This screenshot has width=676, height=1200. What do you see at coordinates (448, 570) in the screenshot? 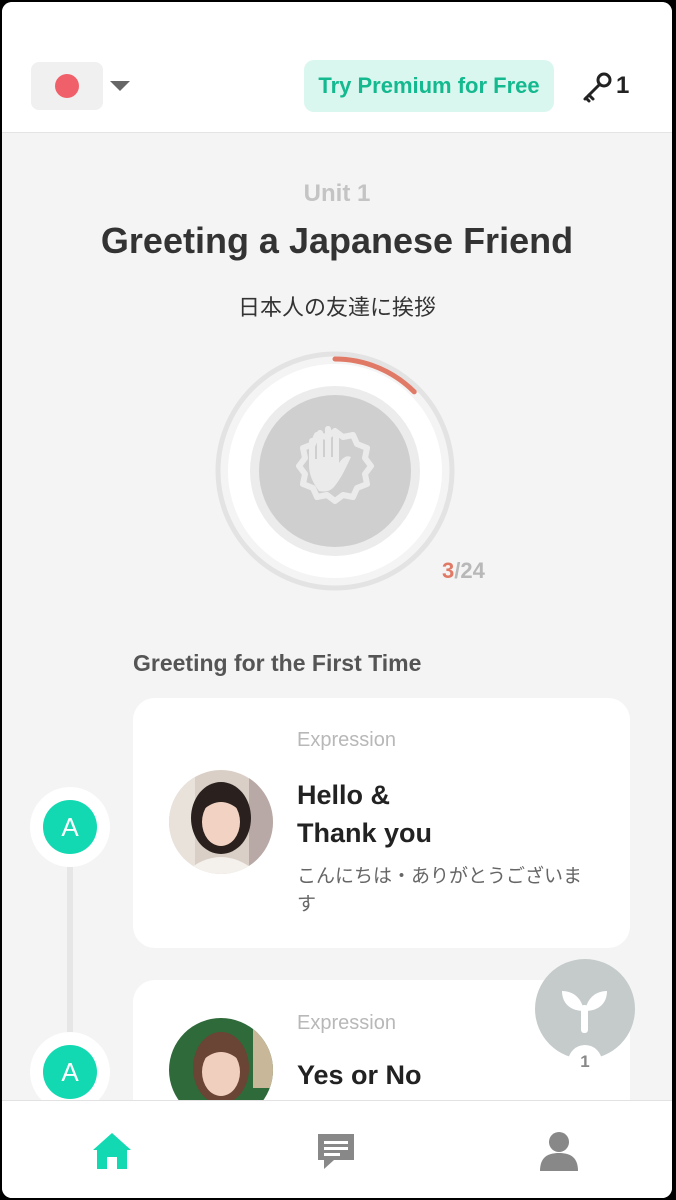
I see `progress-done: 3` at bounding box center [448, 570].